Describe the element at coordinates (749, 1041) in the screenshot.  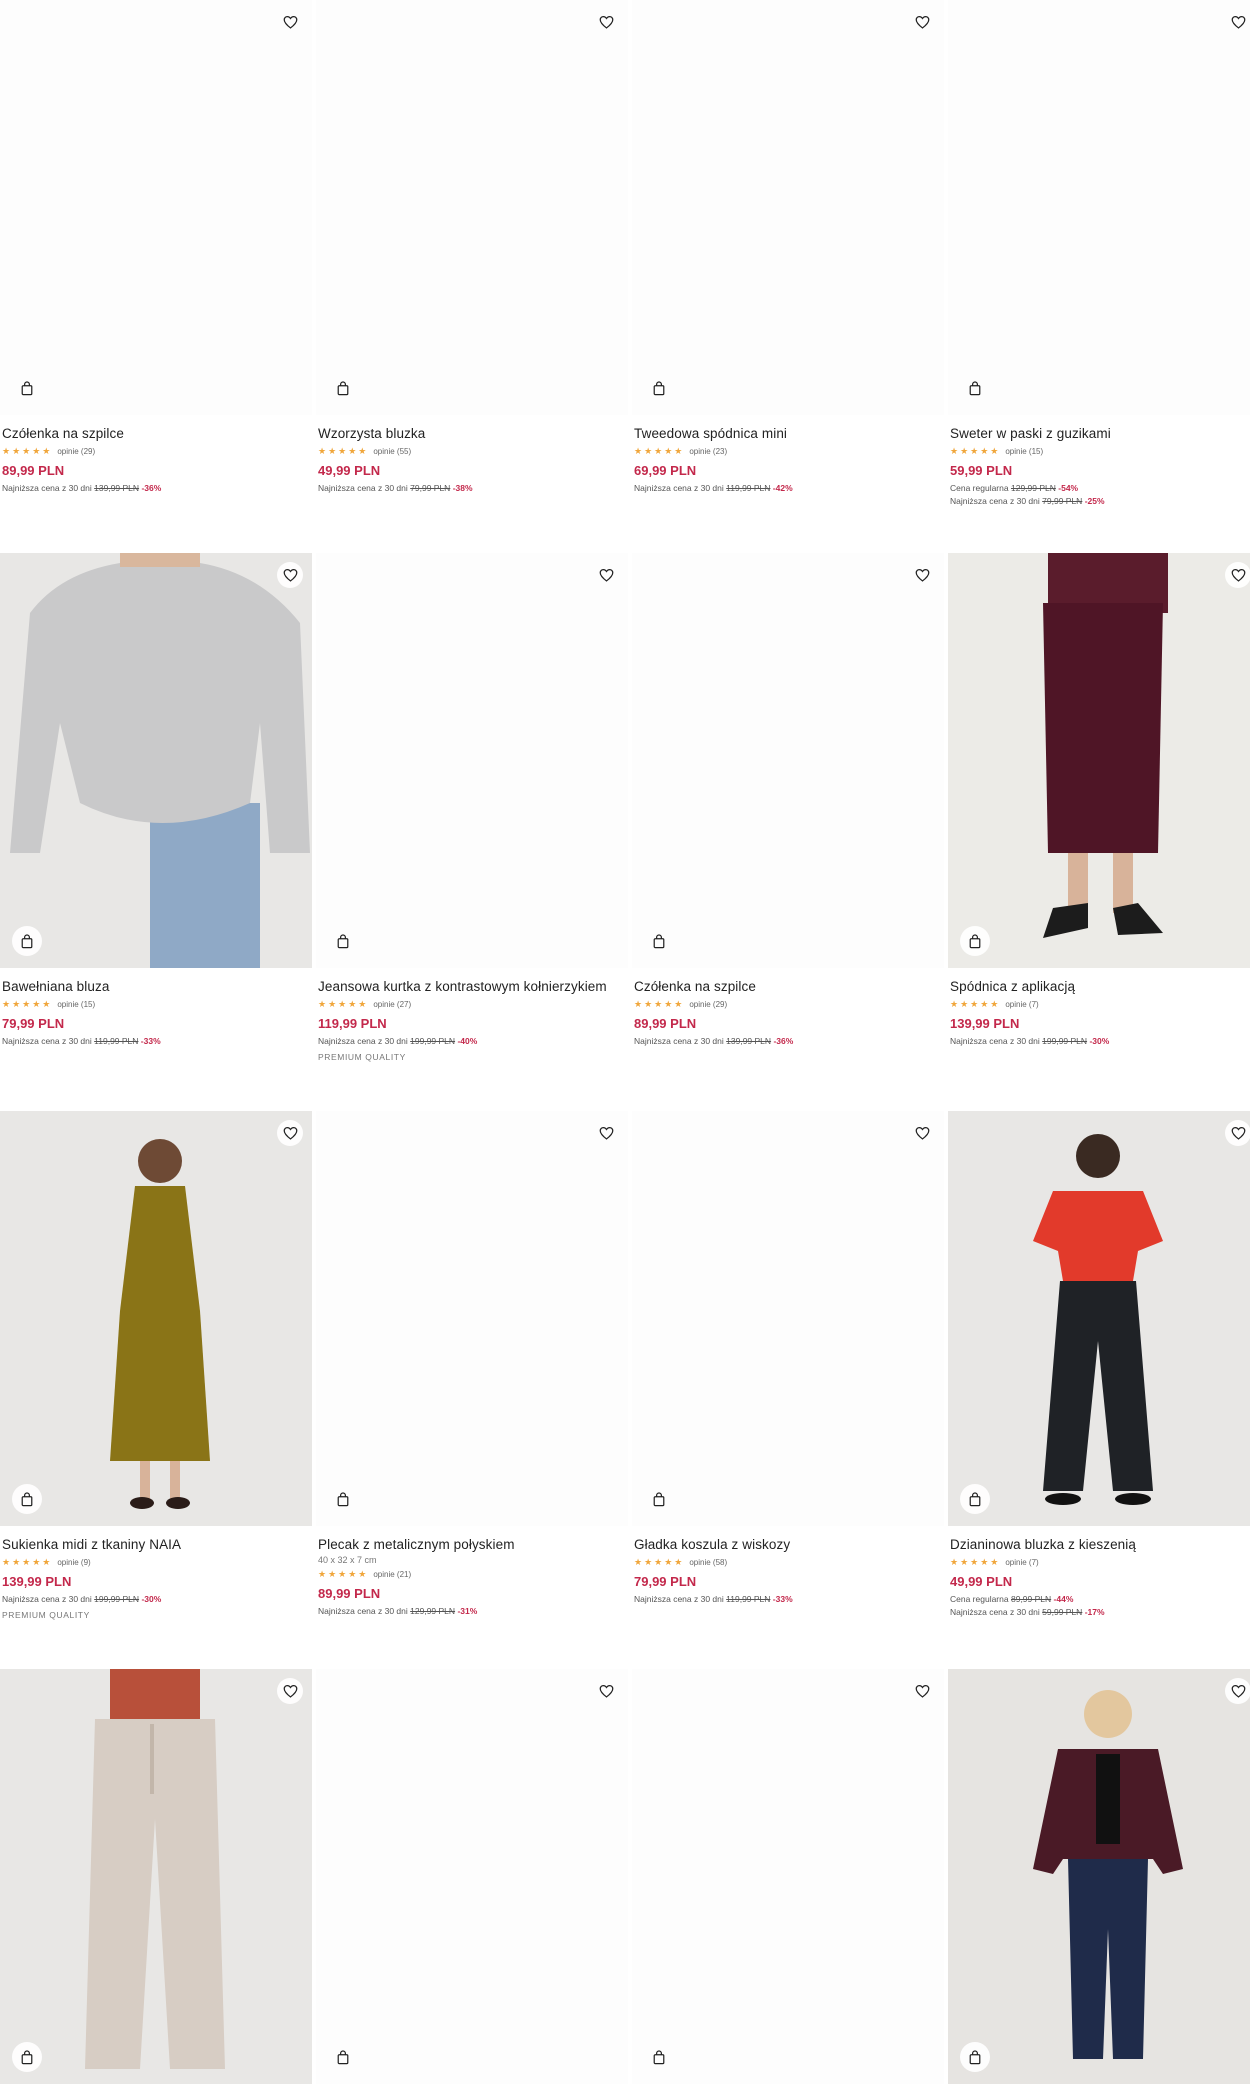
I see `lowest-price-old: 139,99 PLN` at that location.